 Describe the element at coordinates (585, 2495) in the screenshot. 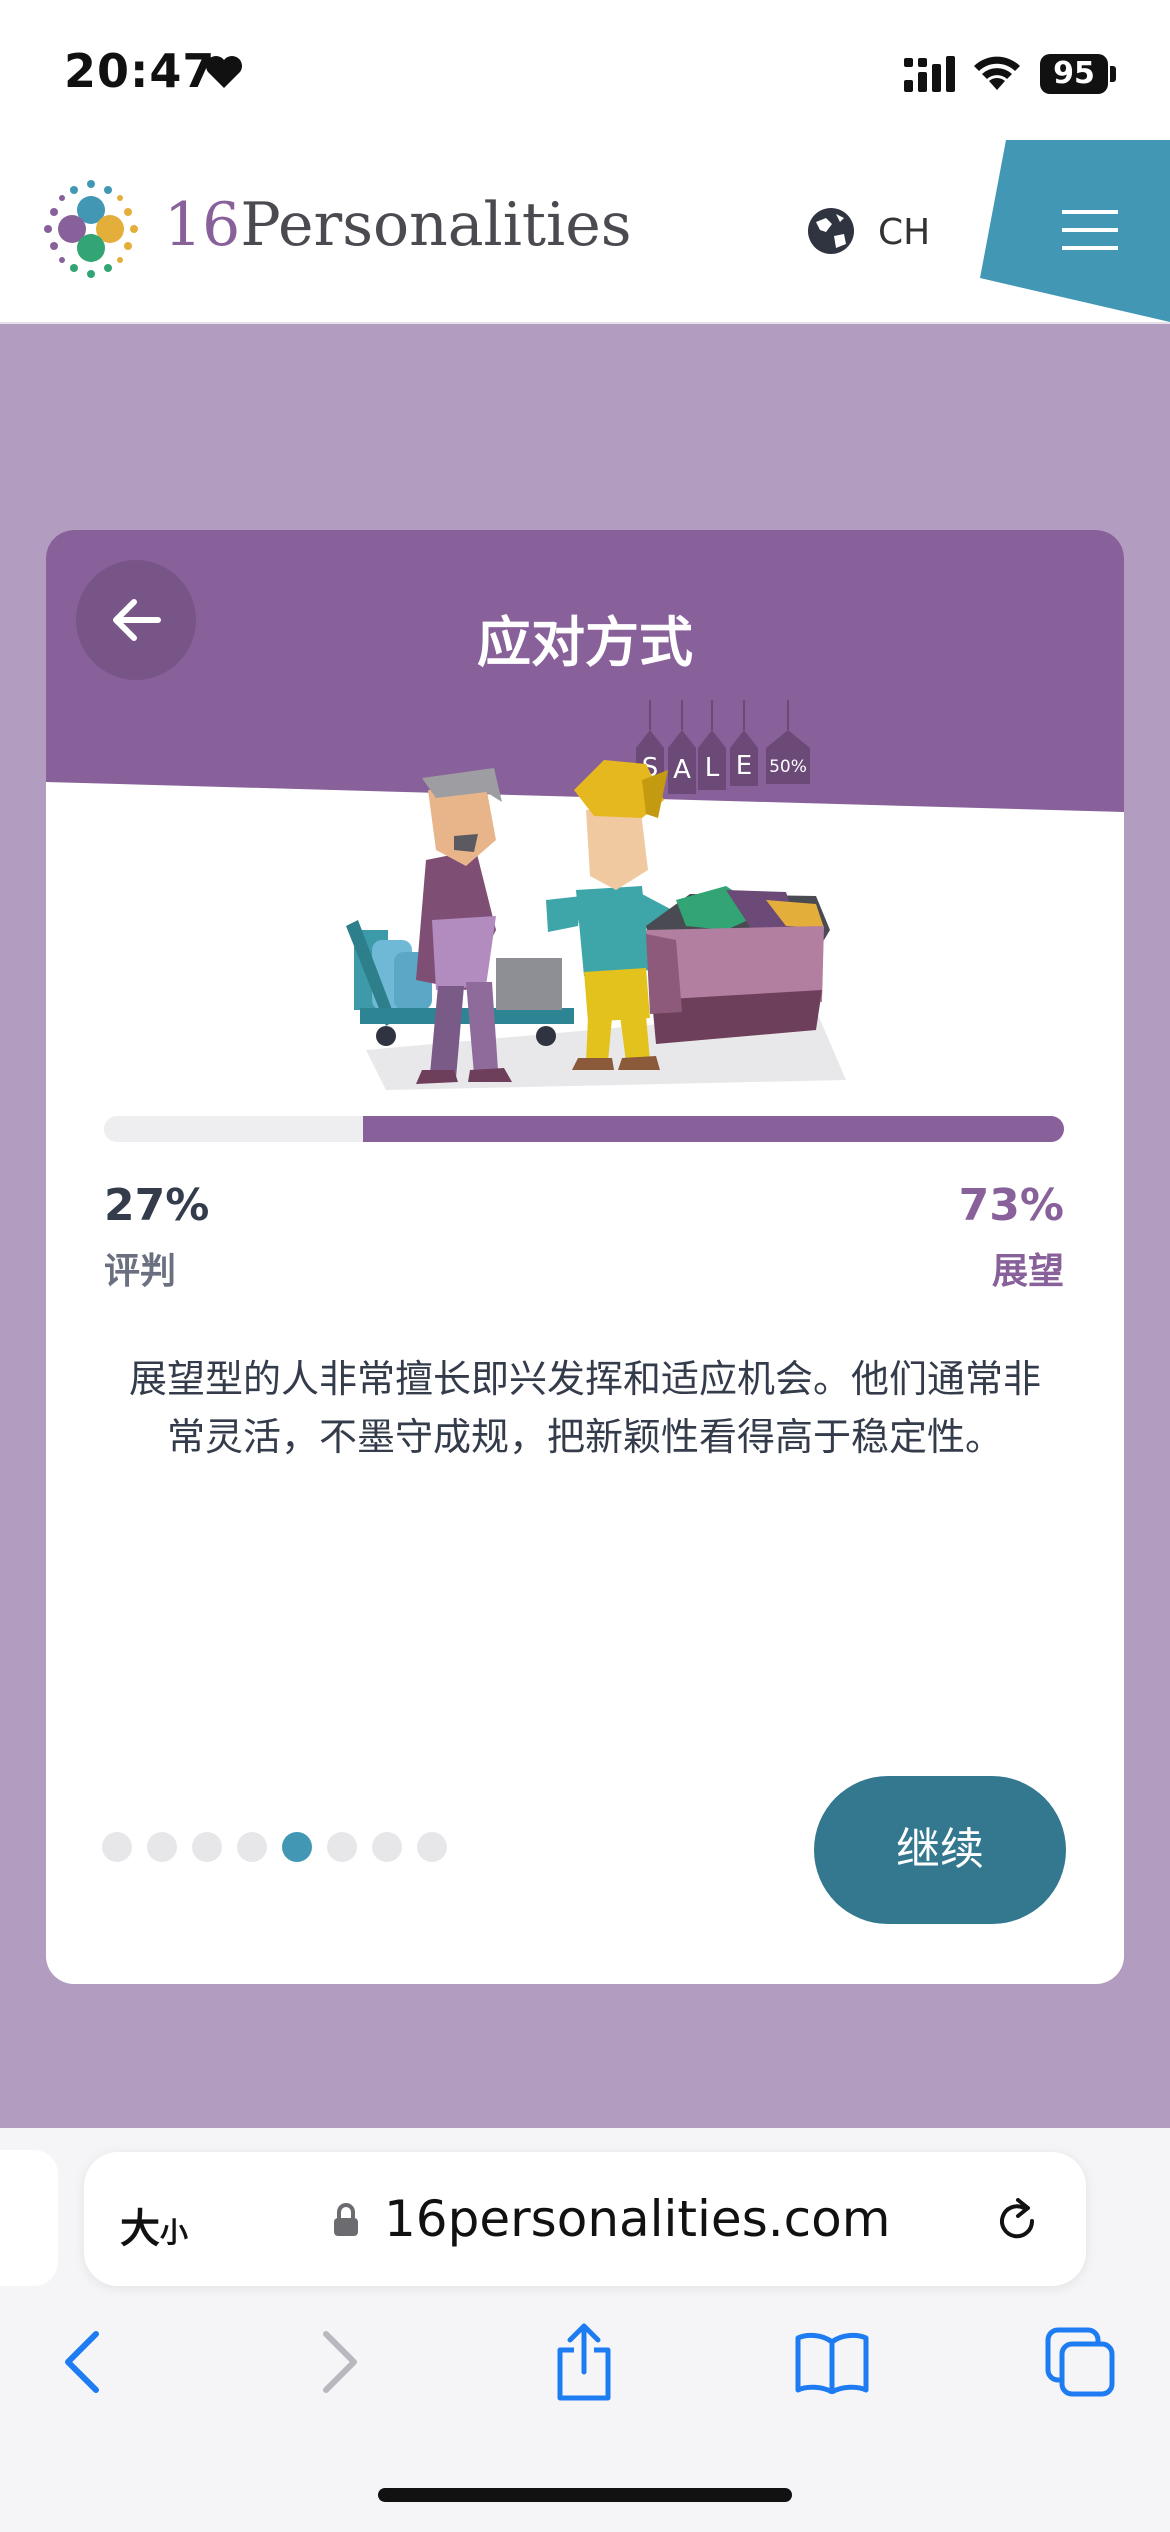

I see `home-indicator` at that location.